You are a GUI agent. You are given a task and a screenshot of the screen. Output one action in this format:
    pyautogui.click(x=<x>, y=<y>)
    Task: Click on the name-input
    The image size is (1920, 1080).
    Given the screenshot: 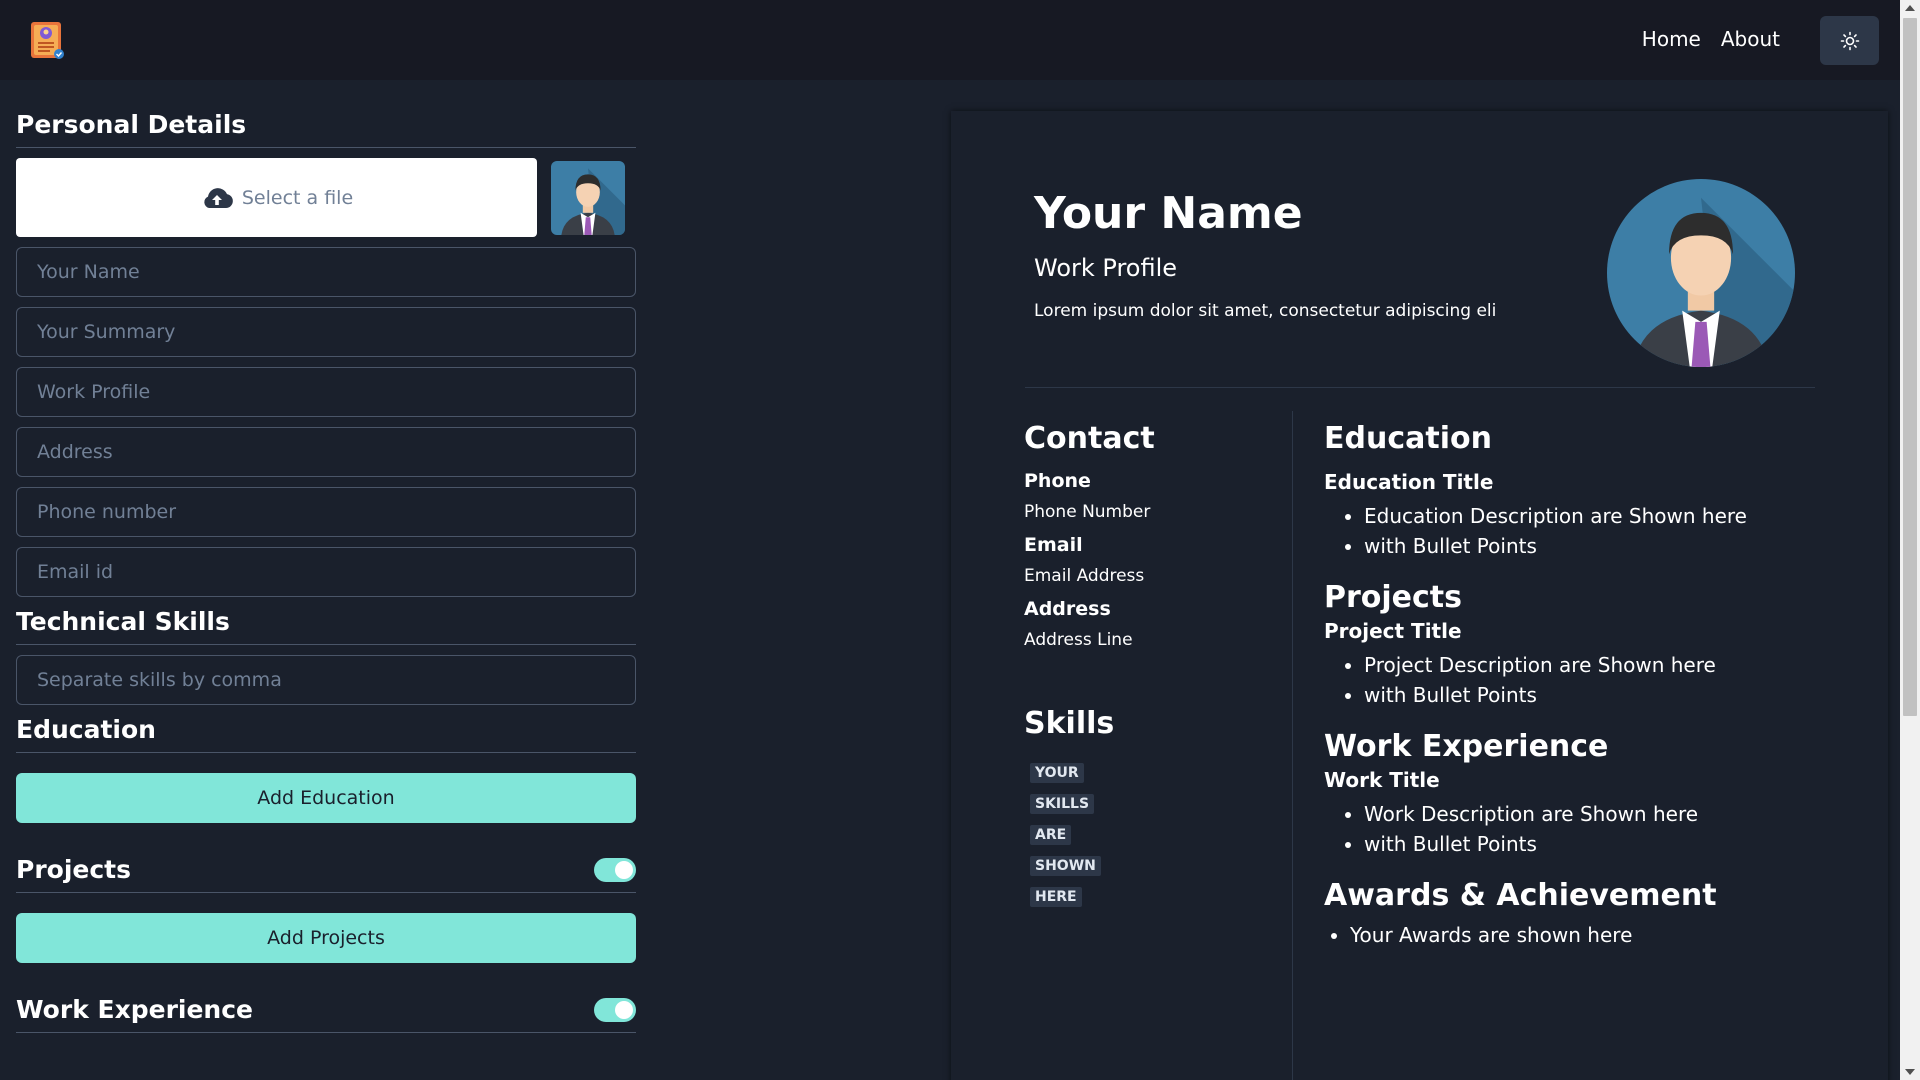 What is the action you would take?
    pyautogui.click(x=326, y=272)
    